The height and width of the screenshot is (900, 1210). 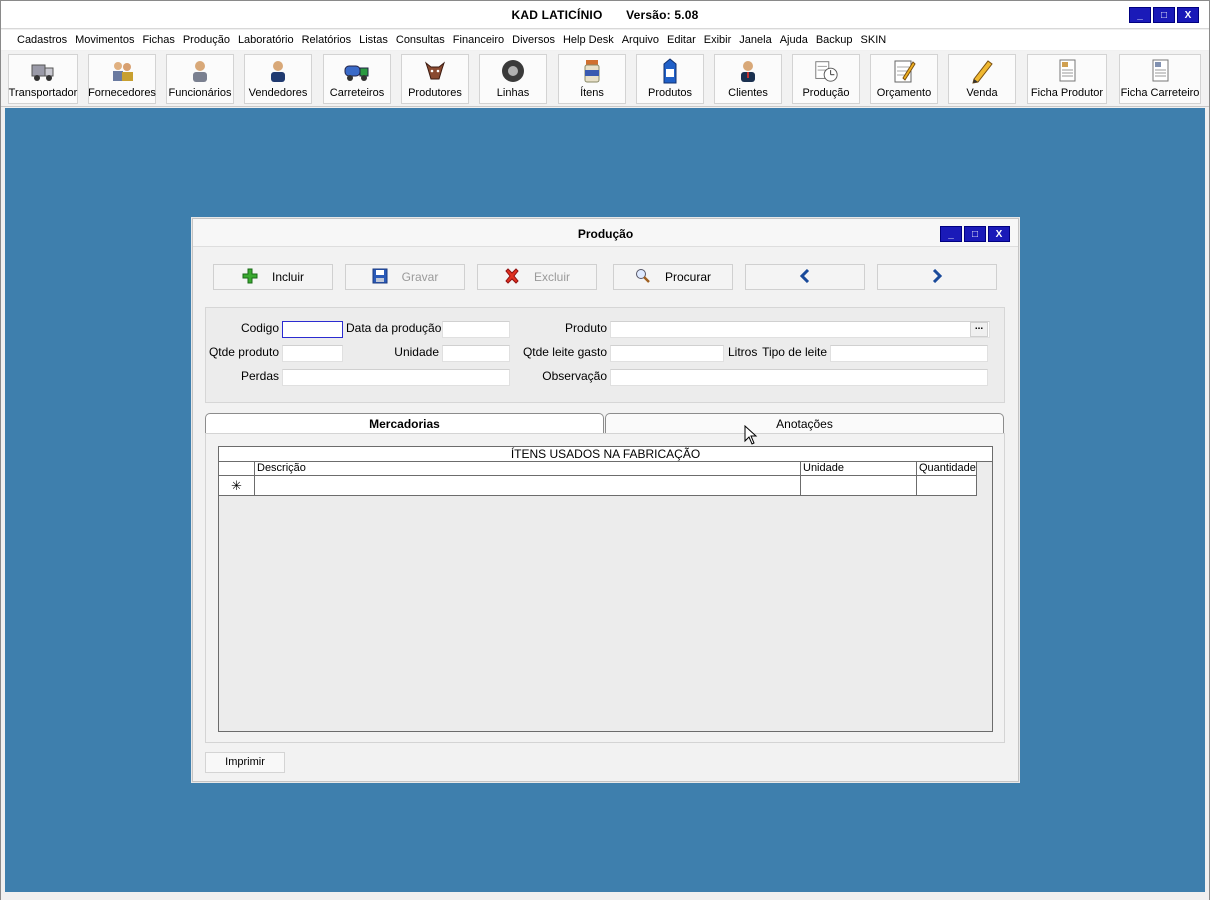 What do you see at coordinates (605, 15) in the screenshot?
I see `app-title: KAD LATICÍNIO Versão: 5.08` at bounding box center [605, 15].